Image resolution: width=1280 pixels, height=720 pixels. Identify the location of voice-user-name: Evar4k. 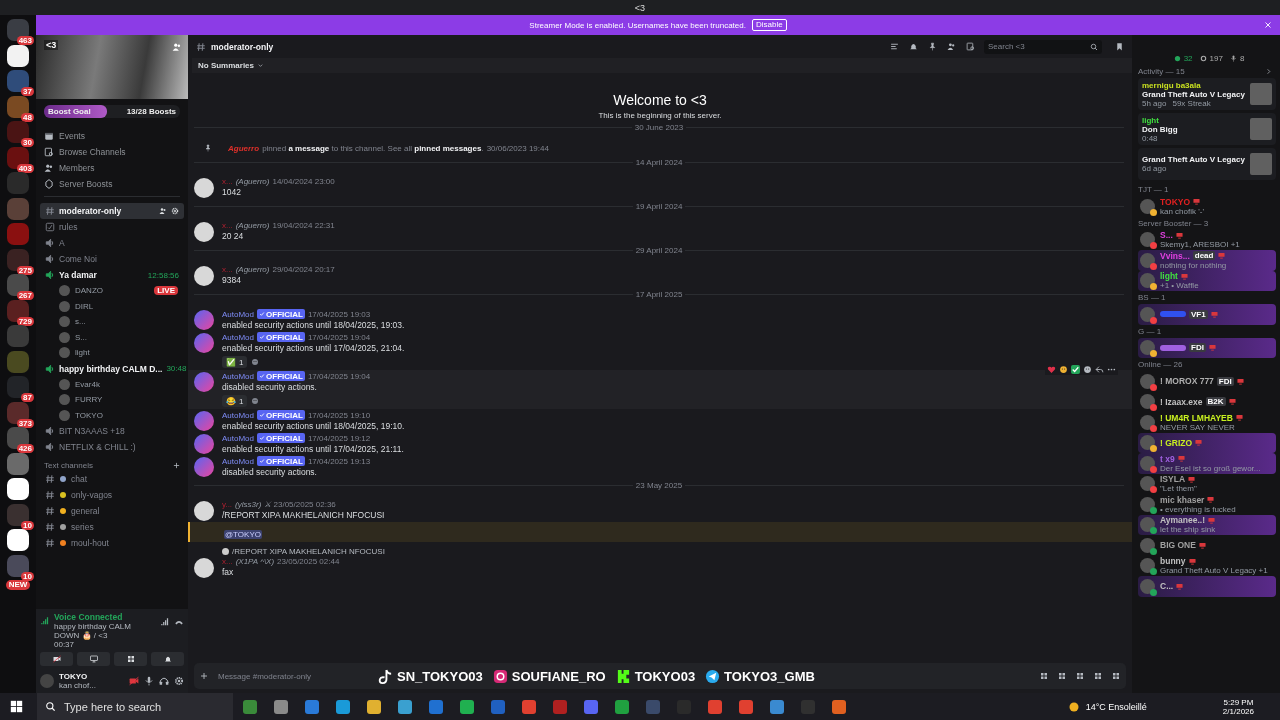
(126, 384).